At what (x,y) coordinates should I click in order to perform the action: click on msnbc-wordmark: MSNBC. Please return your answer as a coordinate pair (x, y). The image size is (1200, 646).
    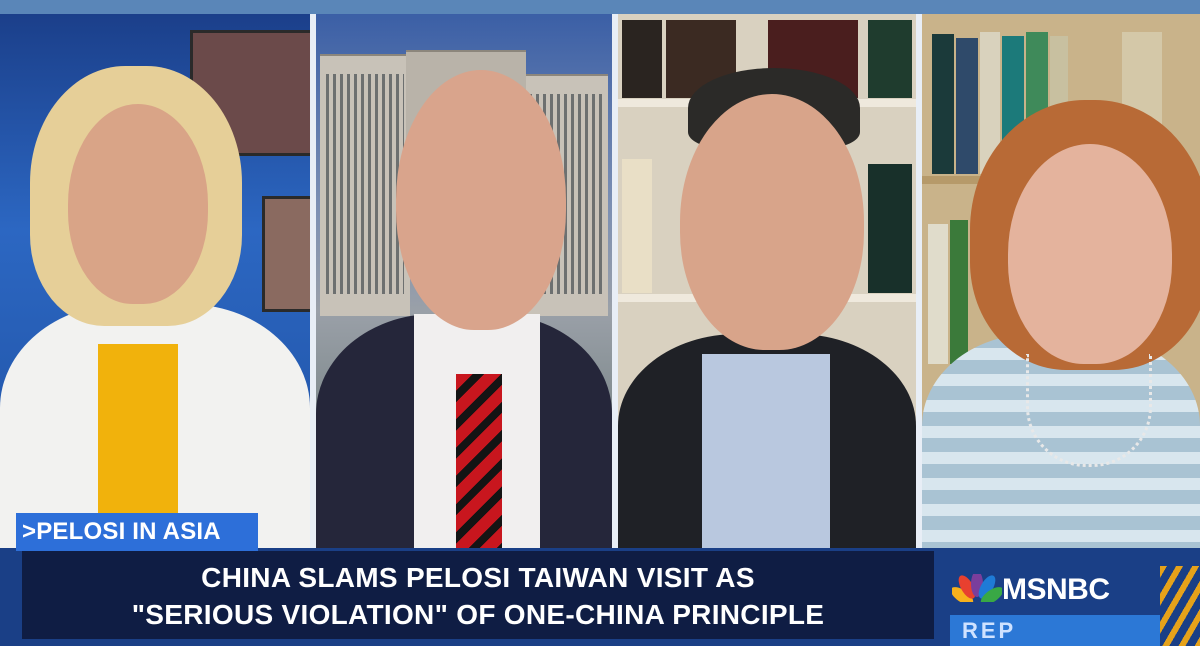
    Looking at the image, I should click on (1056, 589).